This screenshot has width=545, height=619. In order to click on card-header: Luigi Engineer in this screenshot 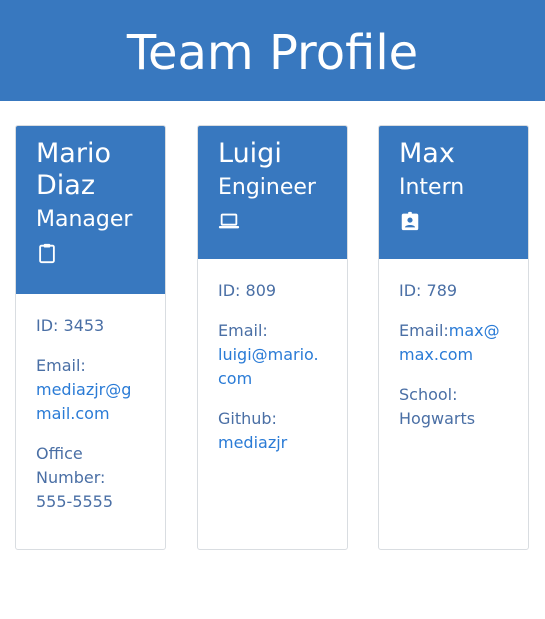, I will do `click(272, 192)`.